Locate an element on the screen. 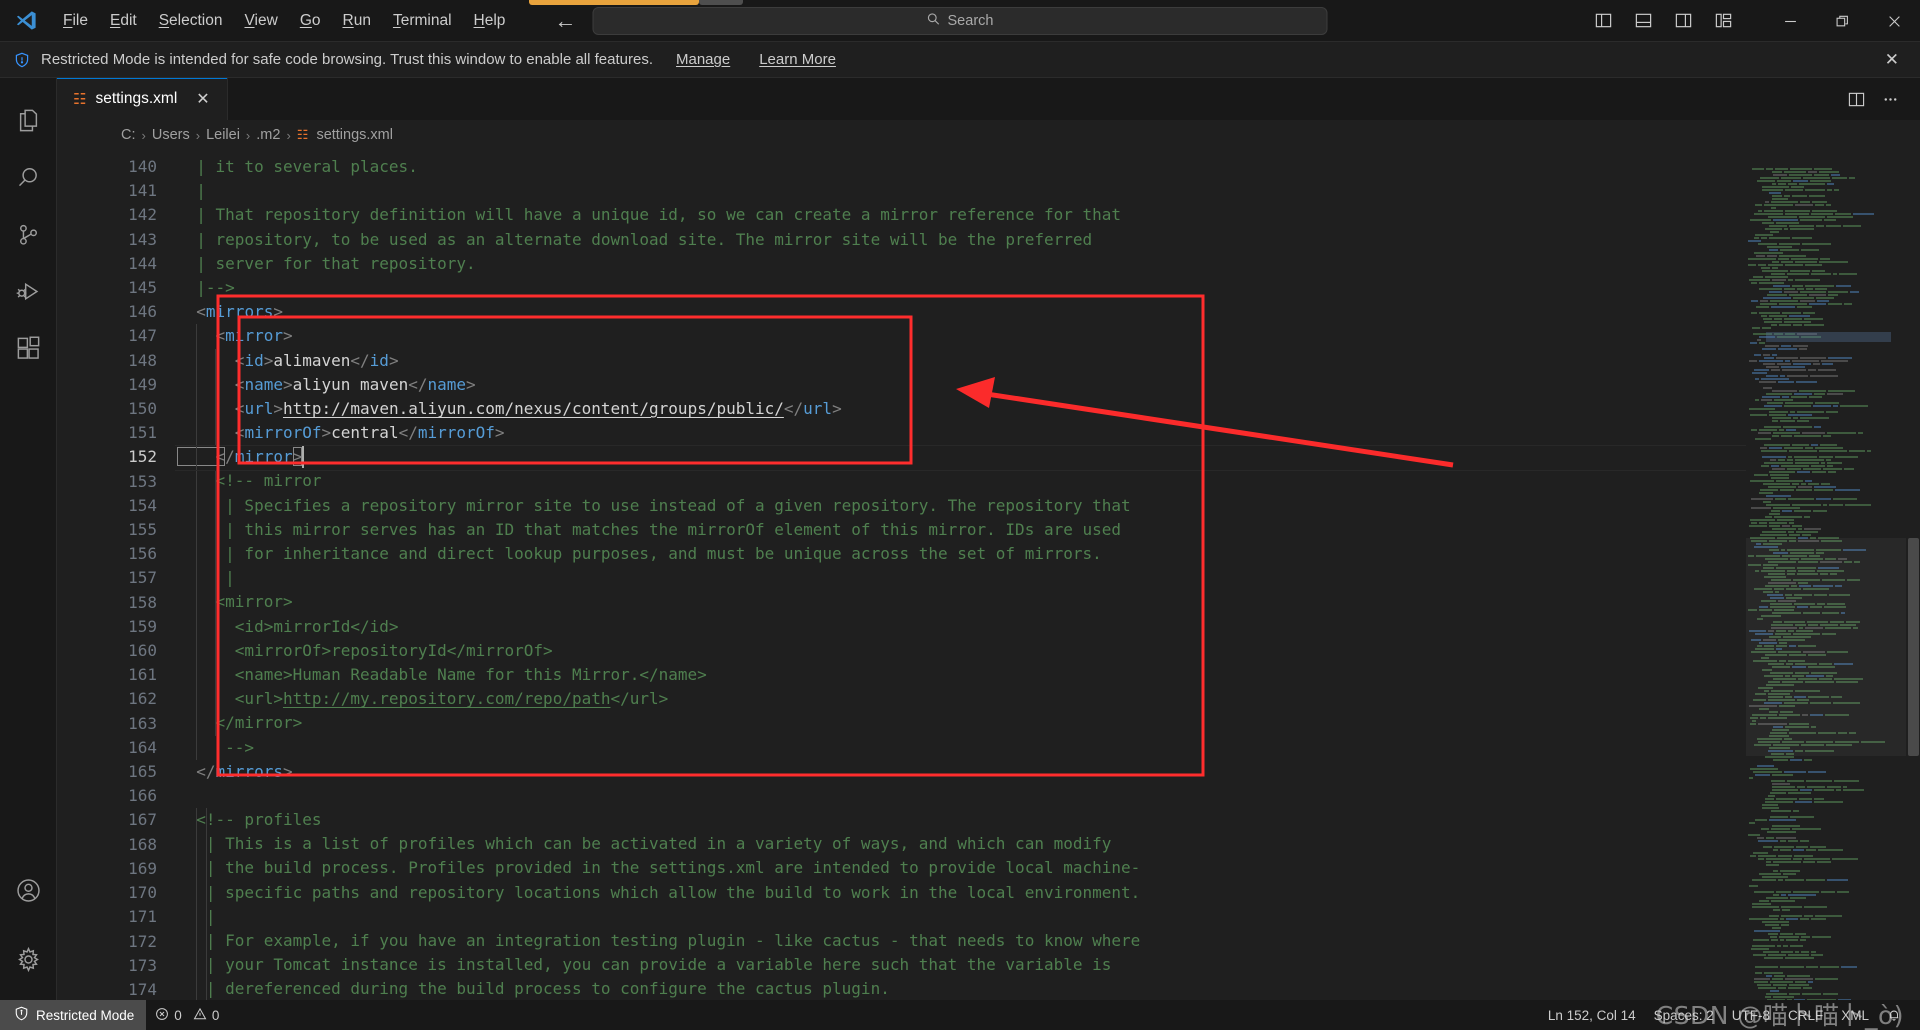 Image resolution: width=1920 pixels, height=1030 pixels. command-center: Search is located at coordinates (960, 20).